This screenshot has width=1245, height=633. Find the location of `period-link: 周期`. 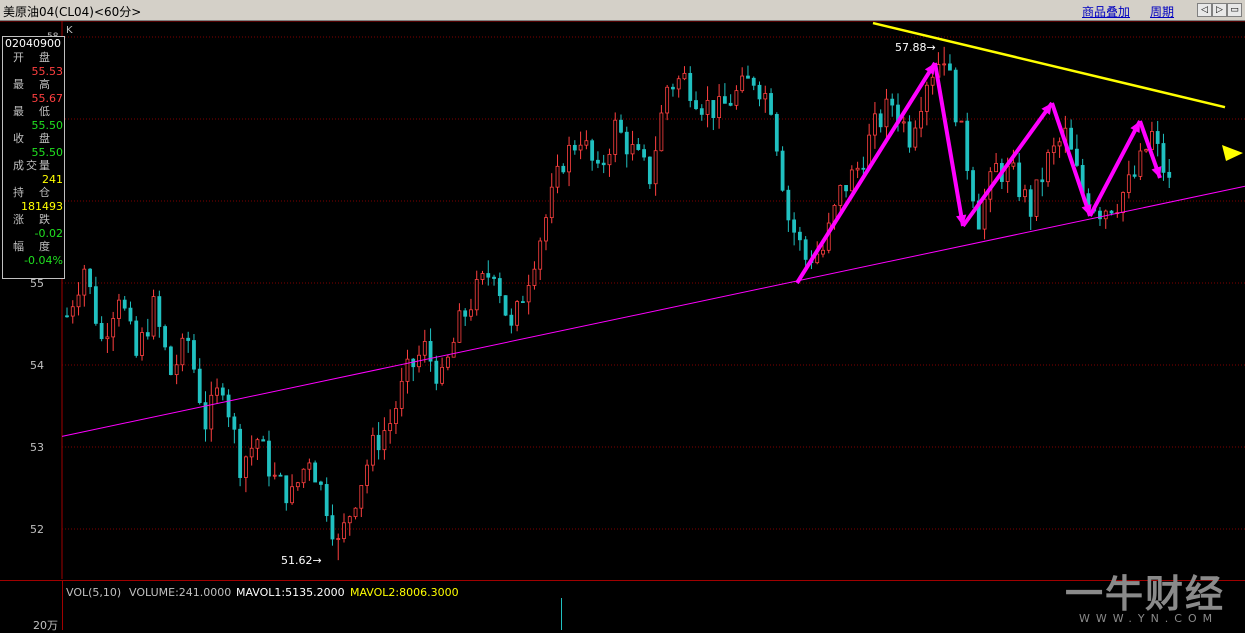

period-link: 周期 is located at coordinates (1162, 11).